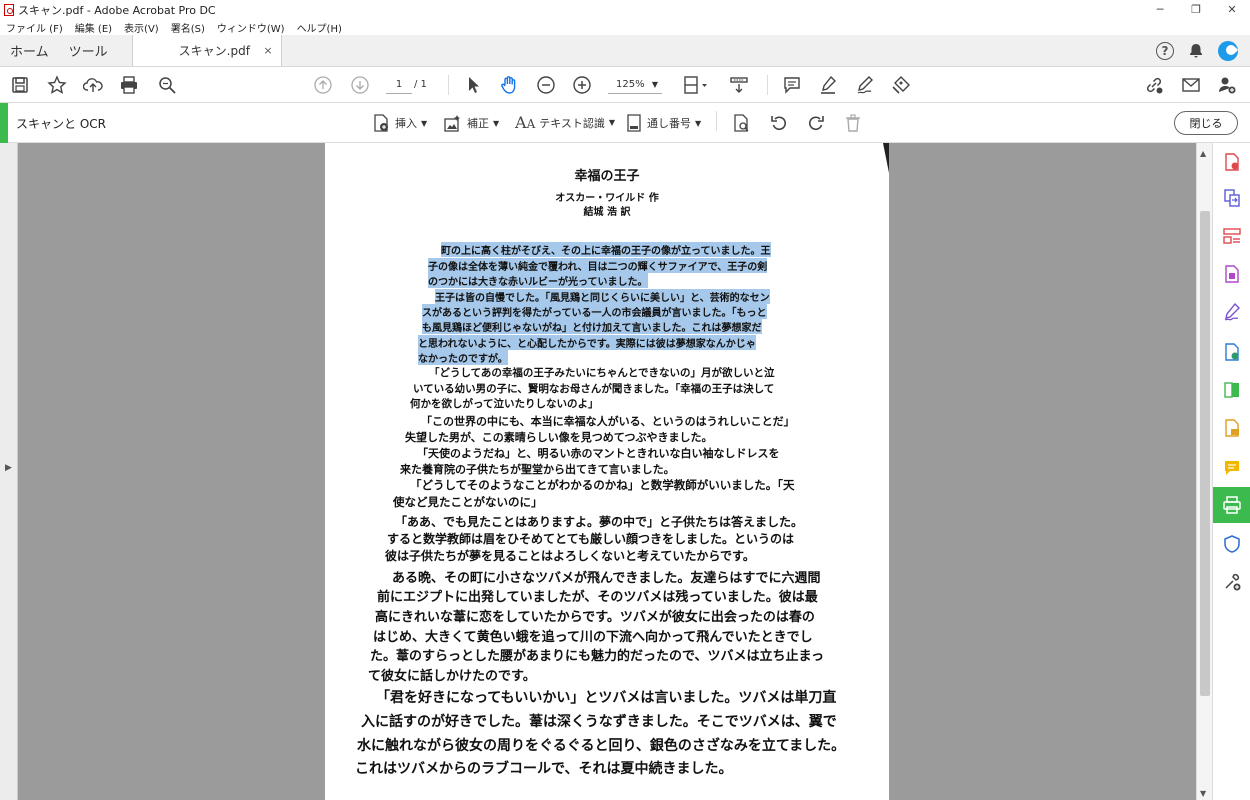 Image resolution: width=1250 pixels, height=800 pixels. What do you see at coordinates (602, 372) in the screenshot?
I see `text-line: 「どうしてあの幸福の王子みたいにちゃんとできないの」月が欲しいと泣` at bounding box center [602, 372].